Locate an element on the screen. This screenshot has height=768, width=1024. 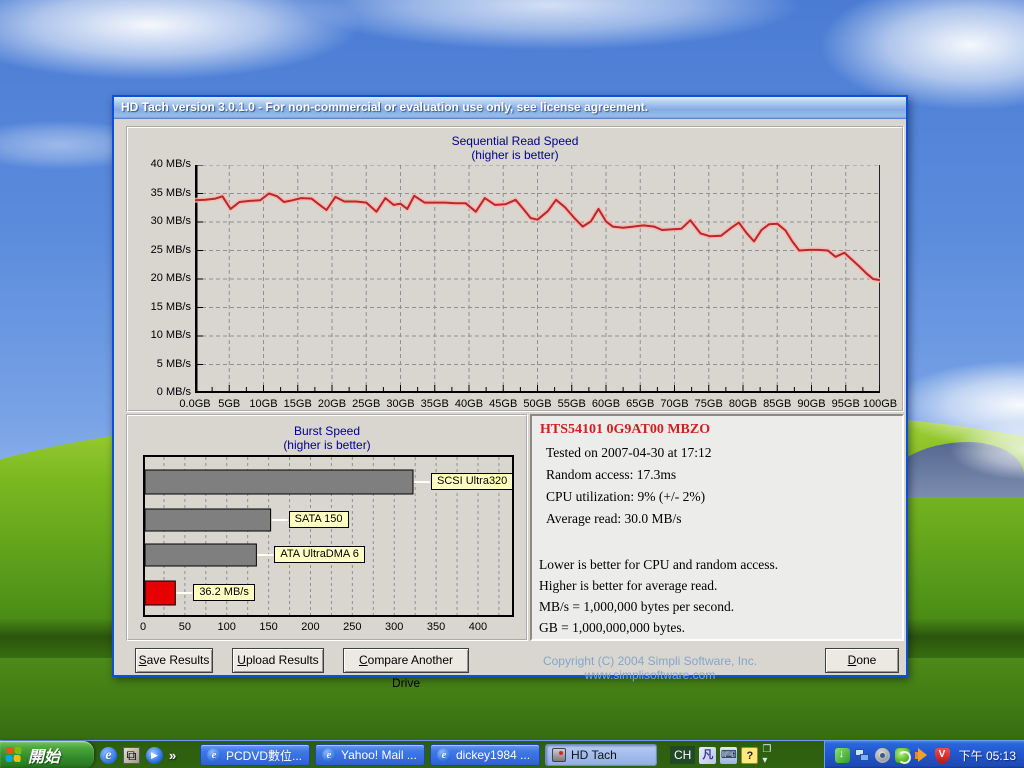
done-button: Done is located at coordinates (862, 660).